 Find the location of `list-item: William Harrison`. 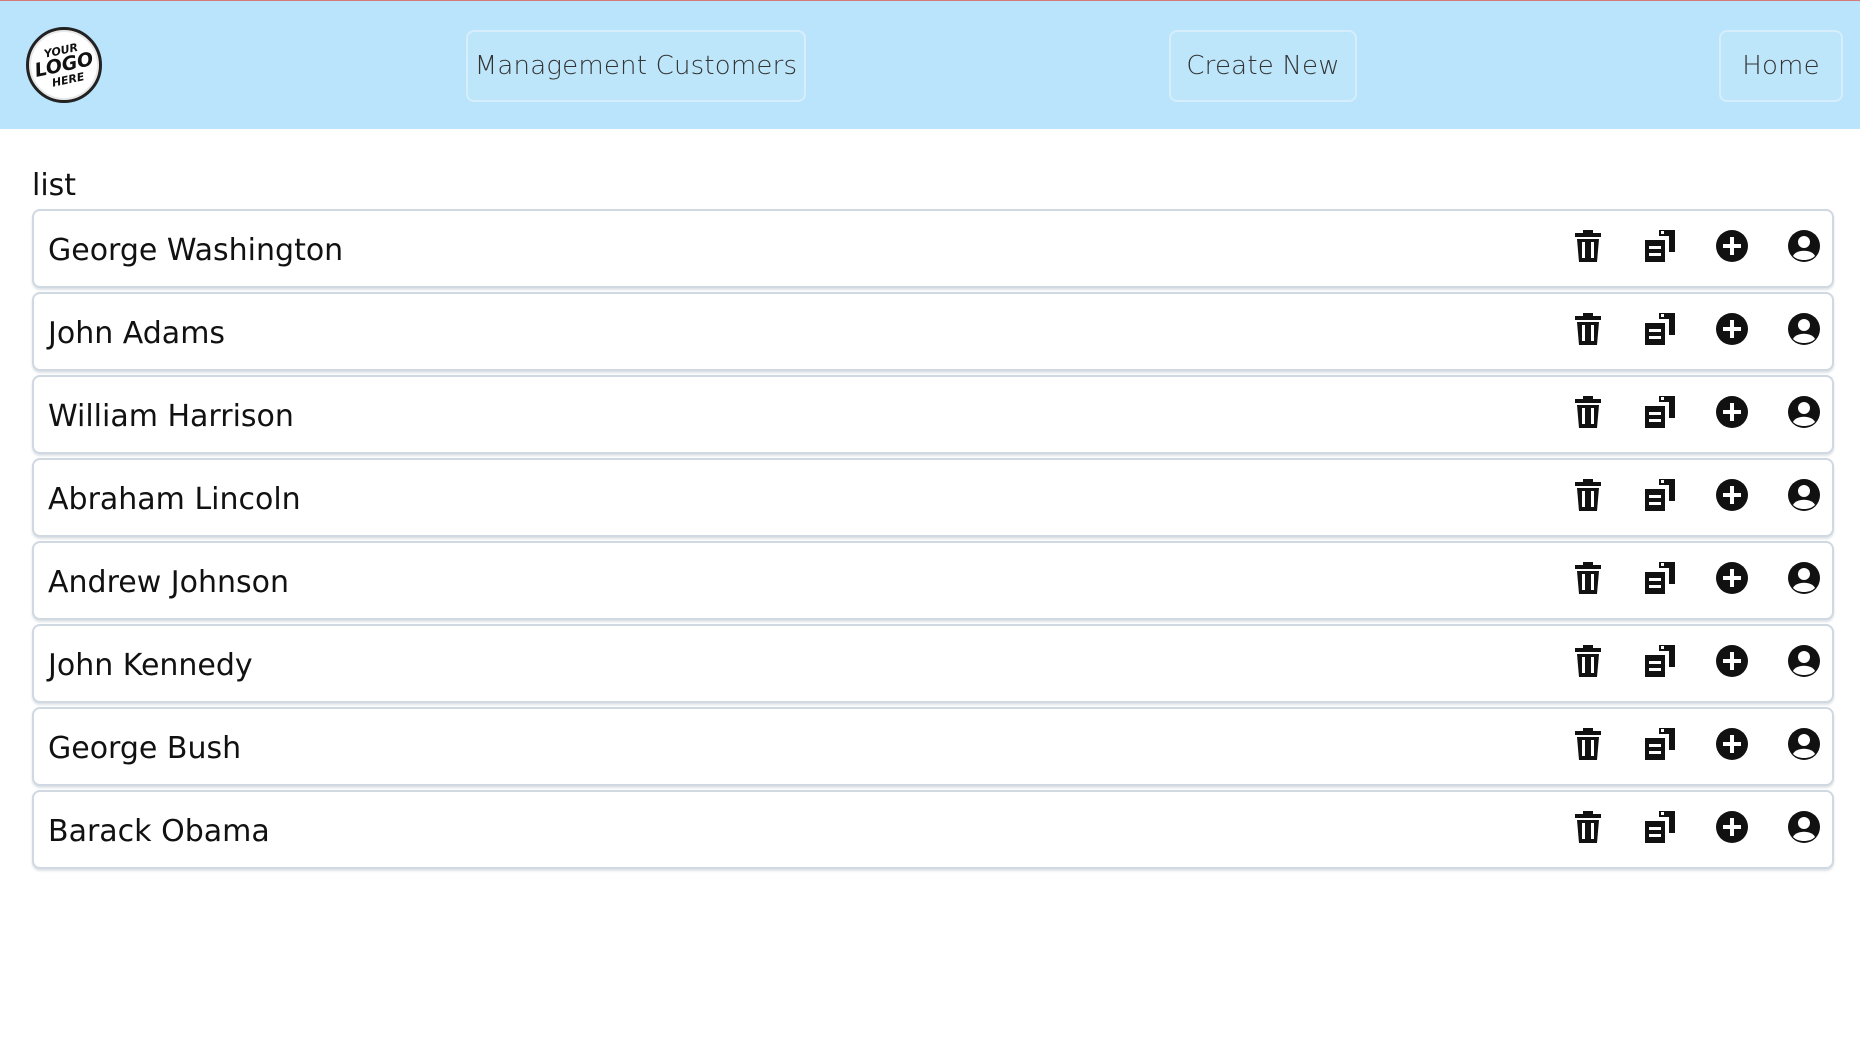

list-item: William Harrison is located at coordinates (933, 414).